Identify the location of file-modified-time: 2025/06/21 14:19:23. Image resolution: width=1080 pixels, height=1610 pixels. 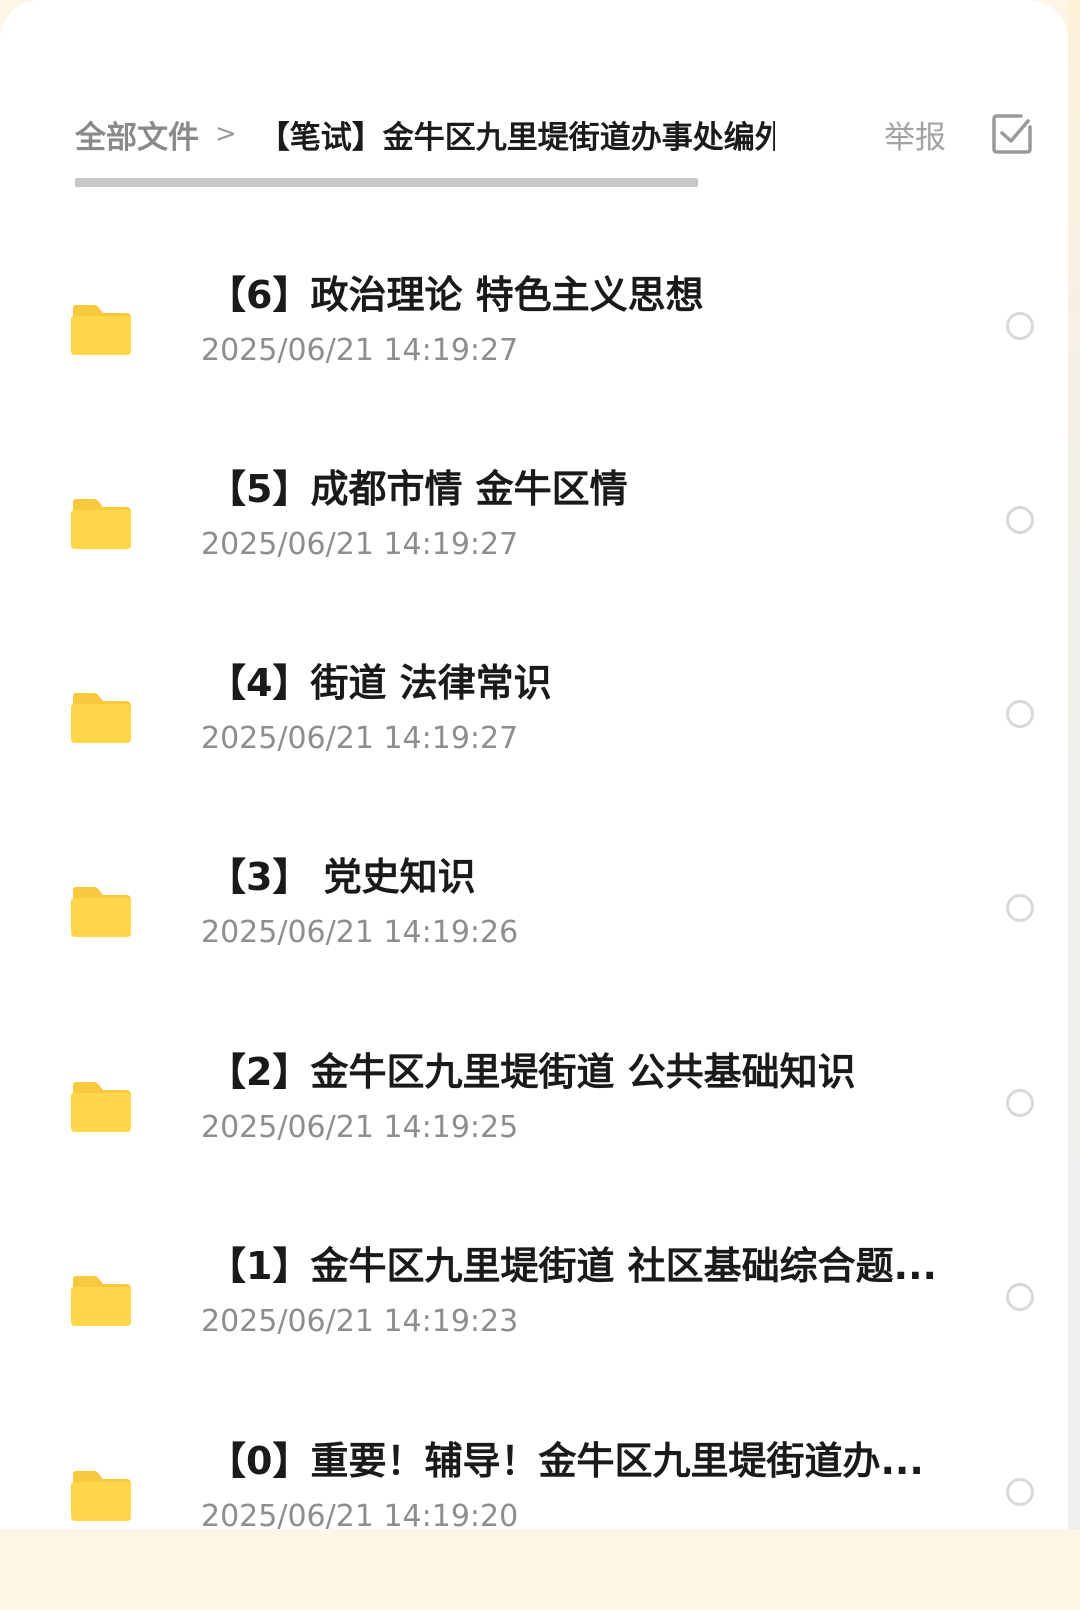
(360, 1321).